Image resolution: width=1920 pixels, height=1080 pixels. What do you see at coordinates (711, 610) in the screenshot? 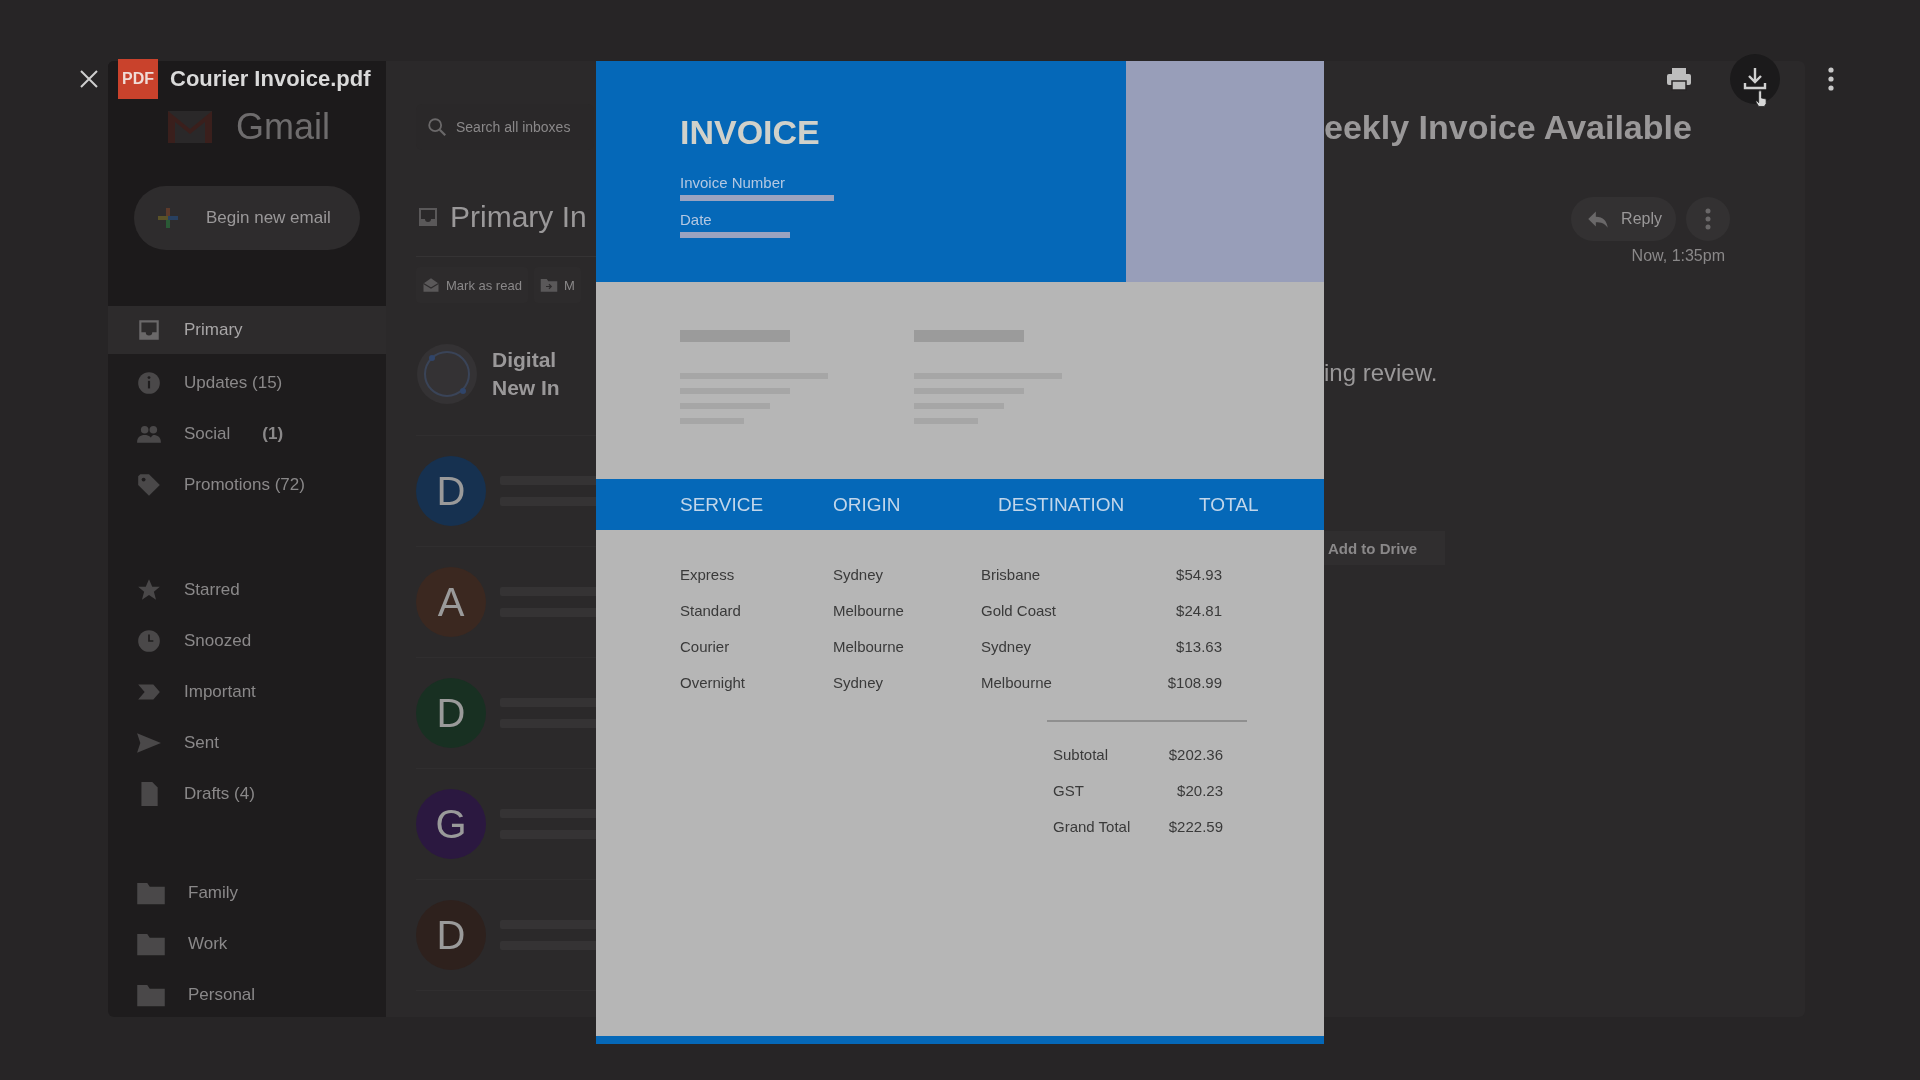
I see `table-cell-text: Standard` at bounding box center [711, 610].